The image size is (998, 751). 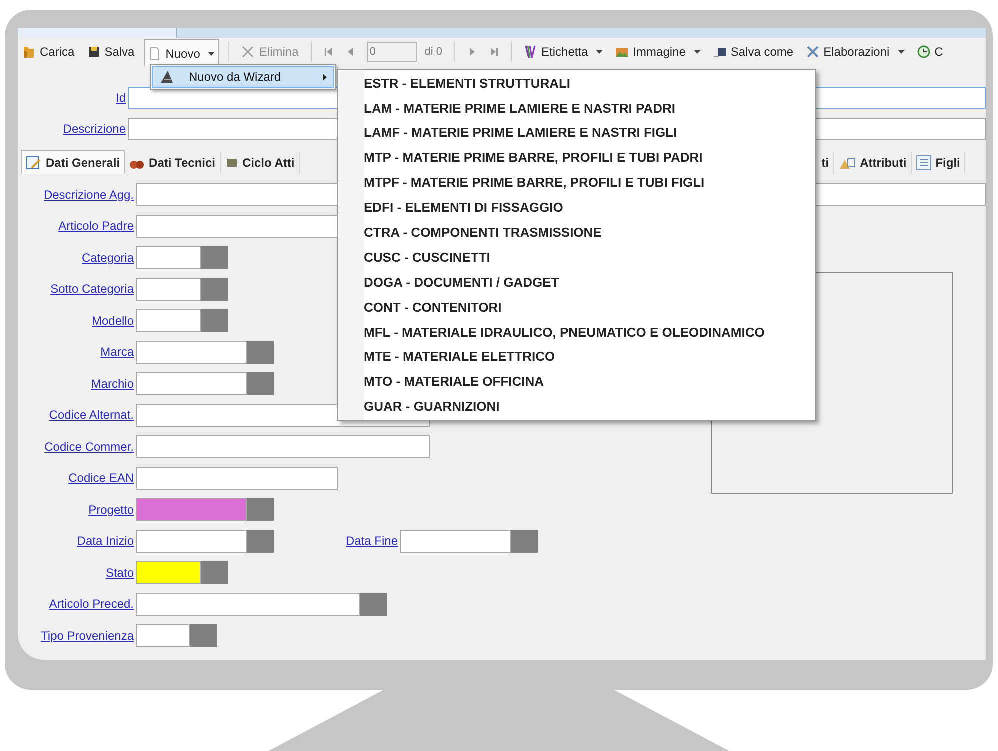 What do you see at coordinates (111, 52) in the screenshot?
I see `toolbar-button: Salva` at bounding box center [111, 52].